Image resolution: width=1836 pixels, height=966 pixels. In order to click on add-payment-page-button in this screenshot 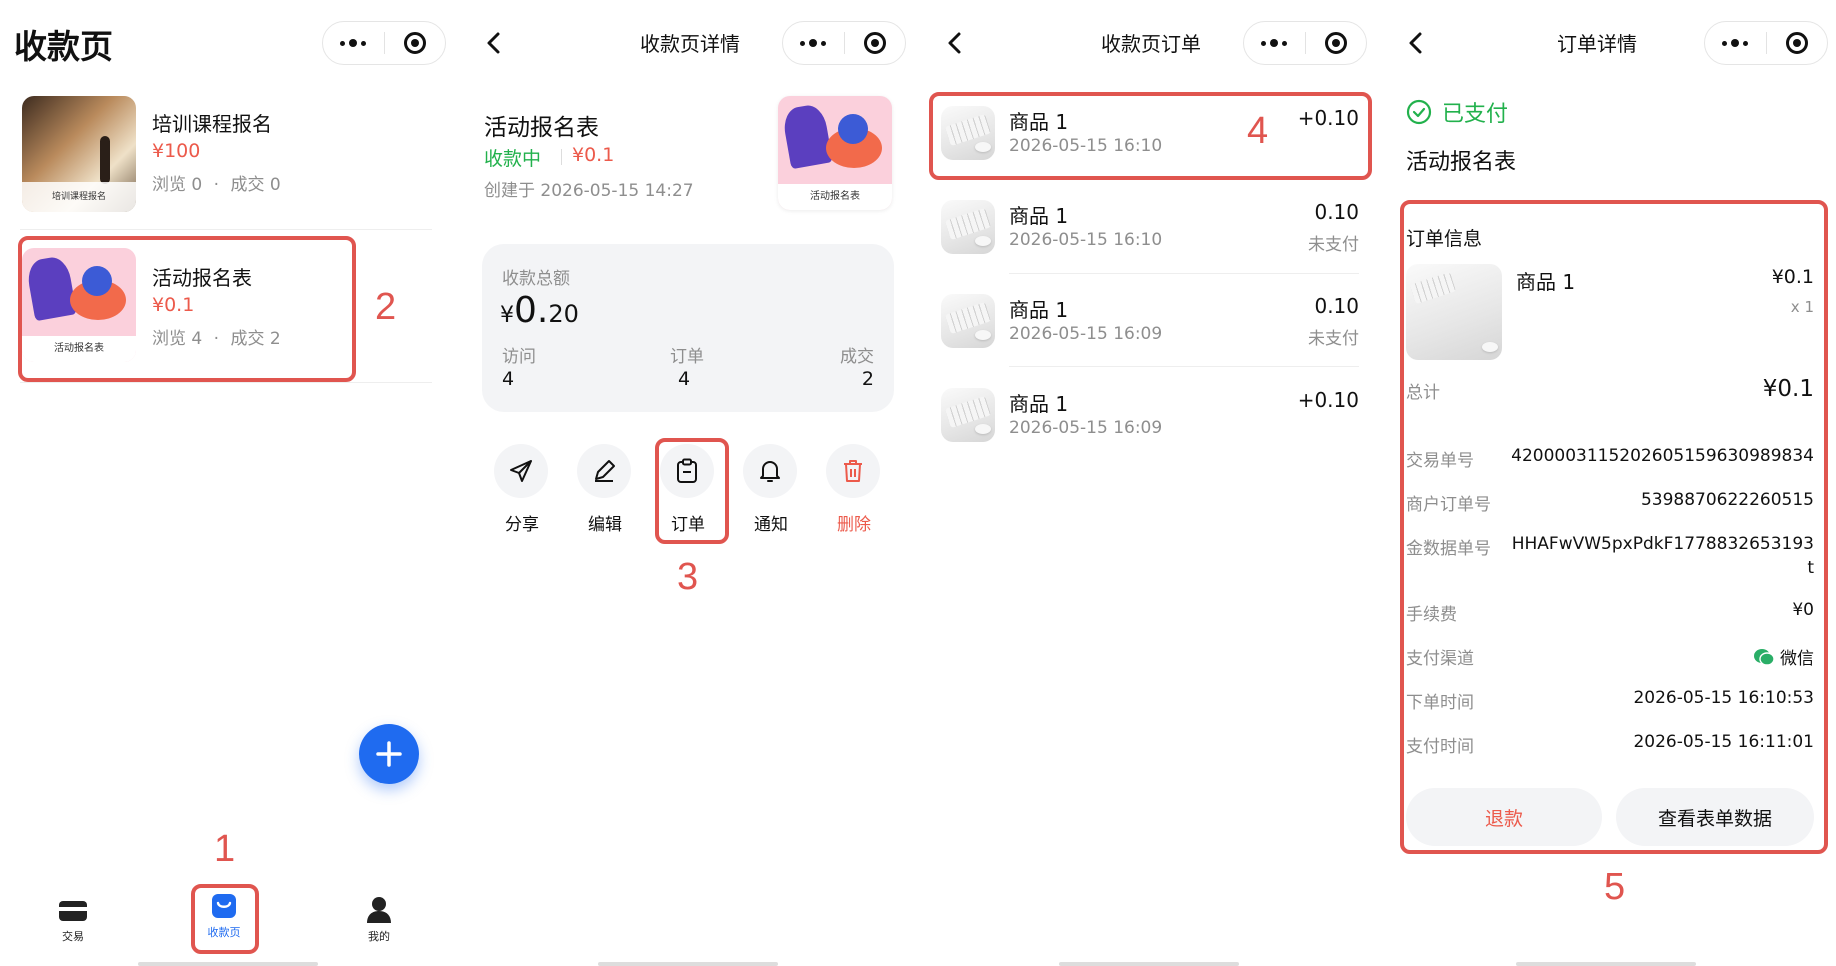, I will do `click(389, 754)`.